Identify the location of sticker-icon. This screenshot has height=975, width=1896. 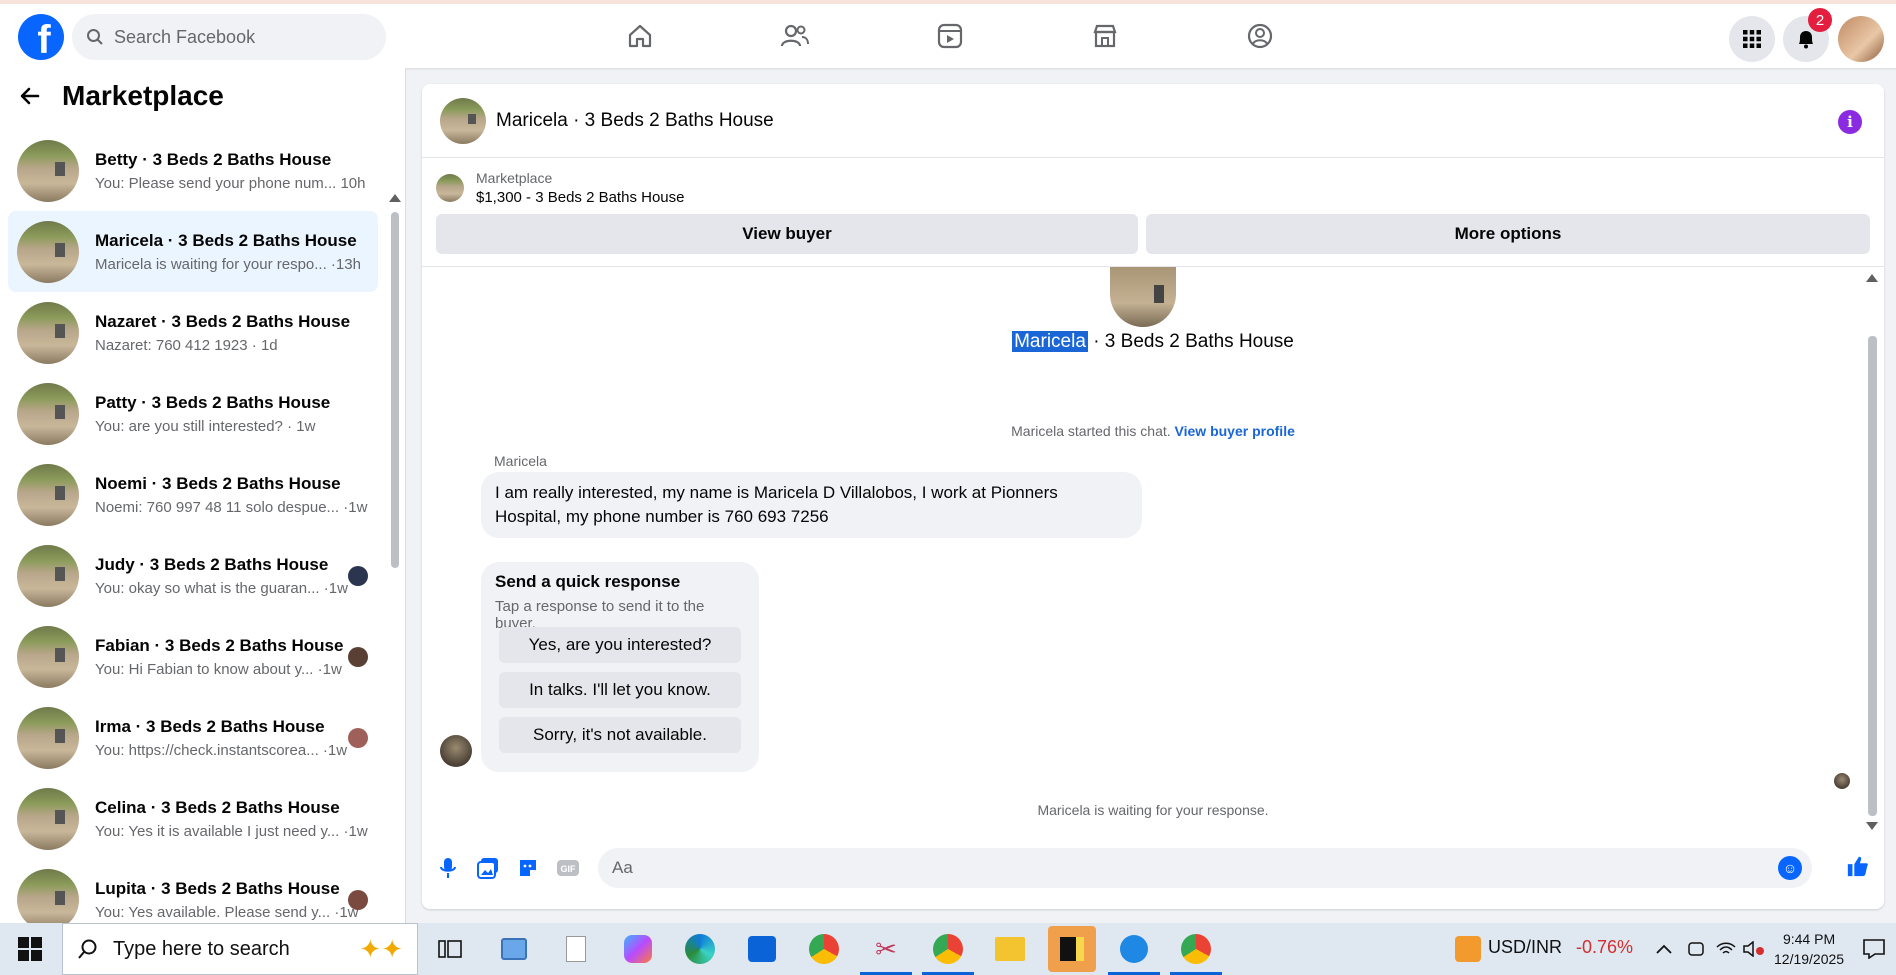
(528, 868).